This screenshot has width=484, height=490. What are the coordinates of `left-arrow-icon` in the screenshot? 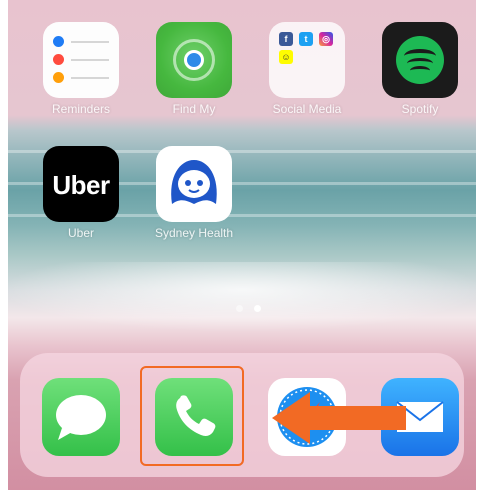 It's located at (339, 418).